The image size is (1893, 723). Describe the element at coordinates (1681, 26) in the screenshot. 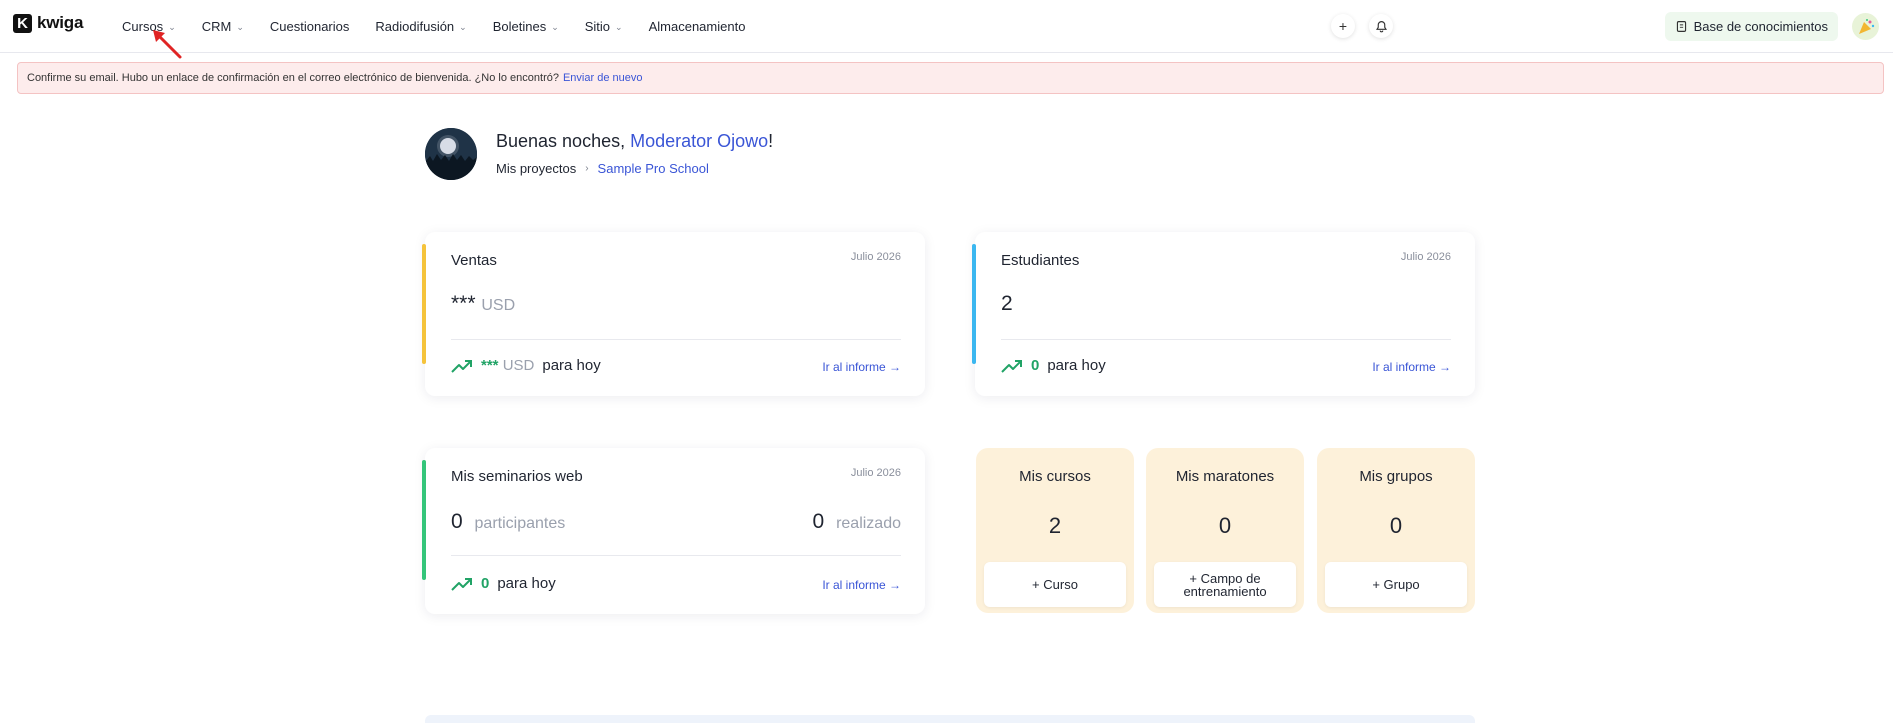

I see `knowledge-base-icon` at that location.